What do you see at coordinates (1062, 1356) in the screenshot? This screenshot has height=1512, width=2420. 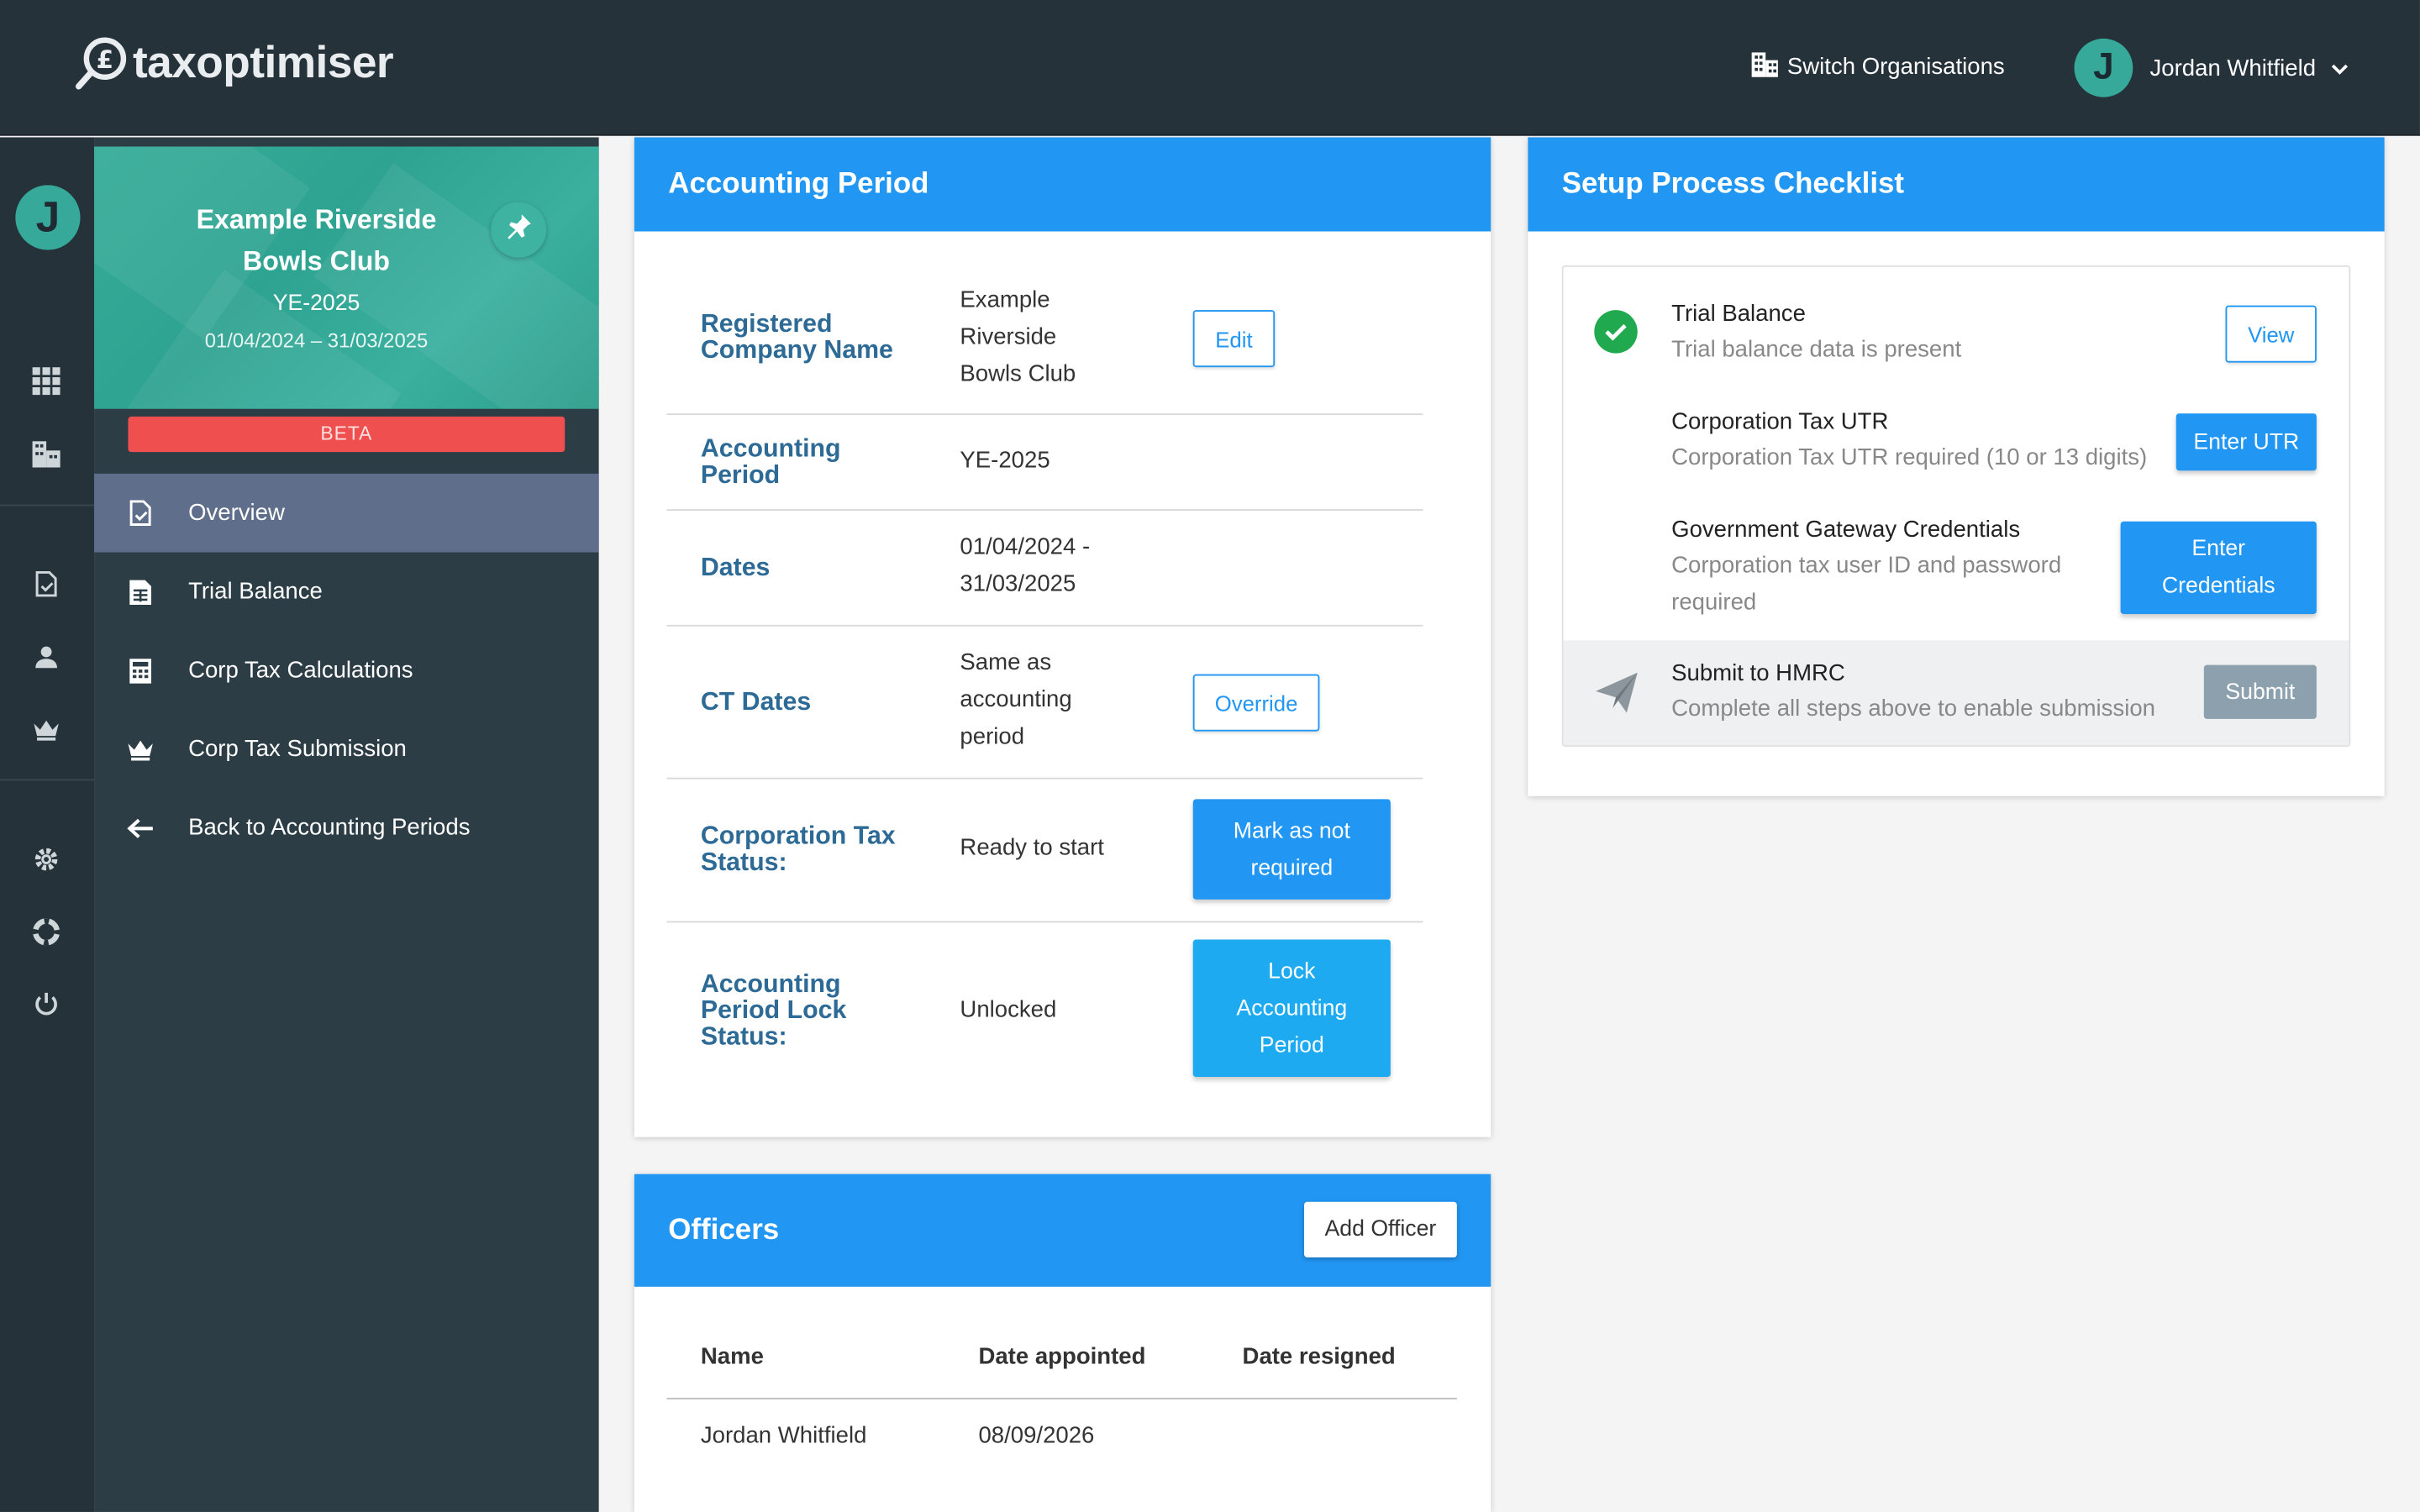 I see `column-header-date-appointed: Date appointed` at bounding box center [1062, 1356].